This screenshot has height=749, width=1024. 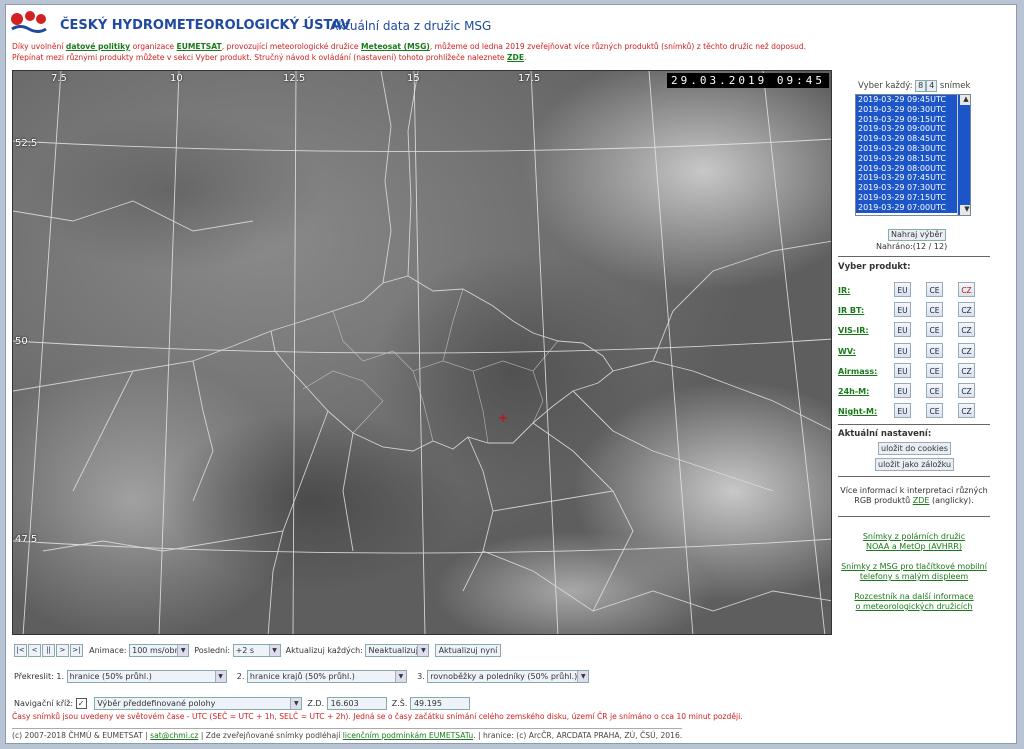 I want to click on next-frame-button: >, so click(x=62, y=650).